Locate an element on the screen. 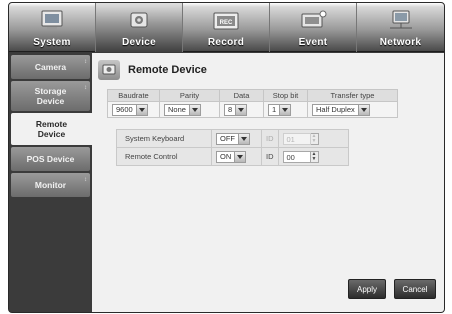  table-row: 9600 None 8 1 Half Duplex is located at coordinates (252, 109).